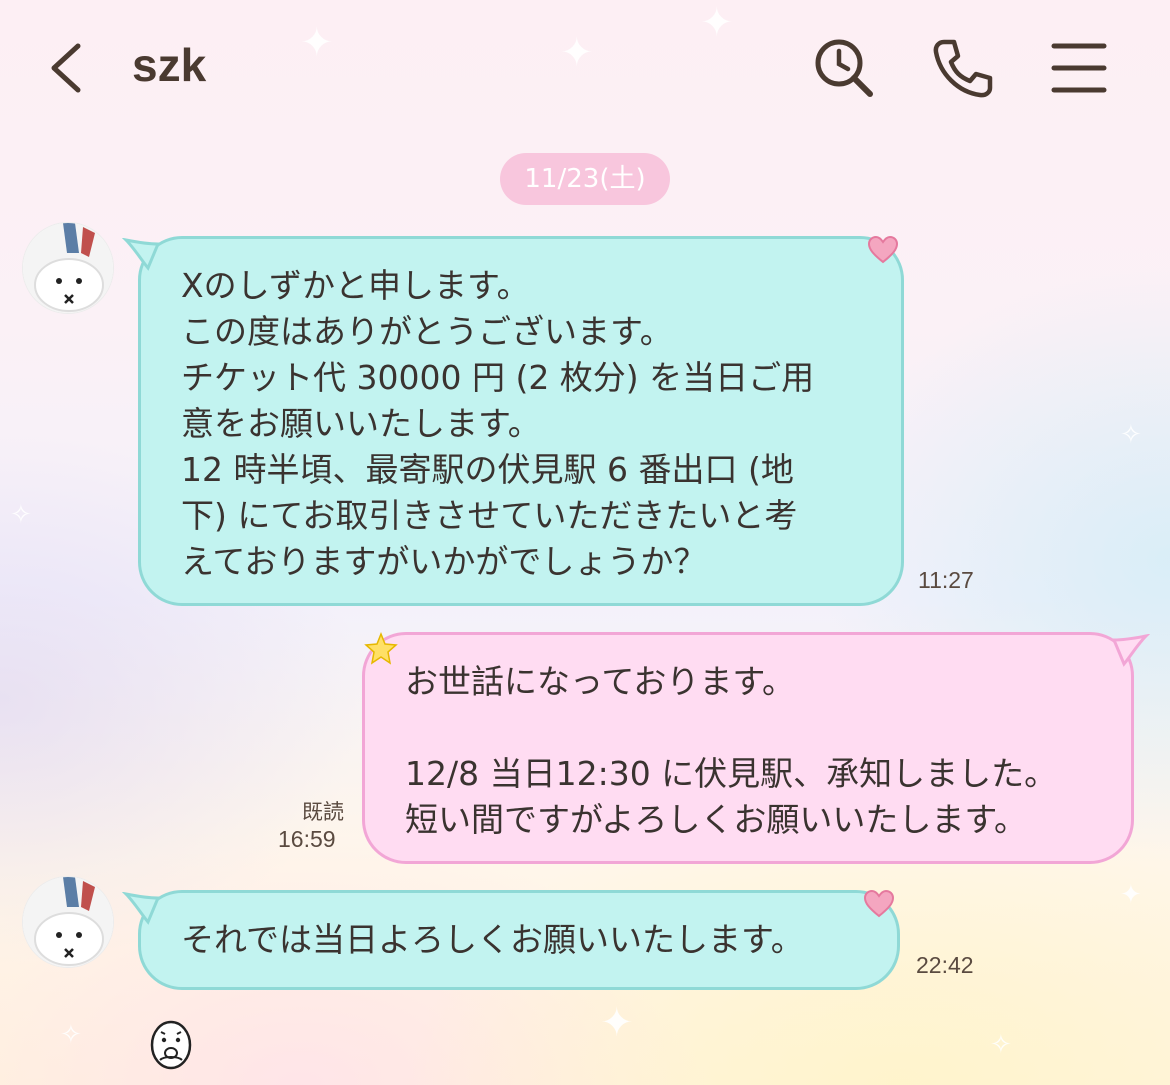  What do you see at coordinates (489, 515) in the screenshot?
I see `message-line: 下) にてお取引きさせていただきたいと考` at bounding box center [489, 515].